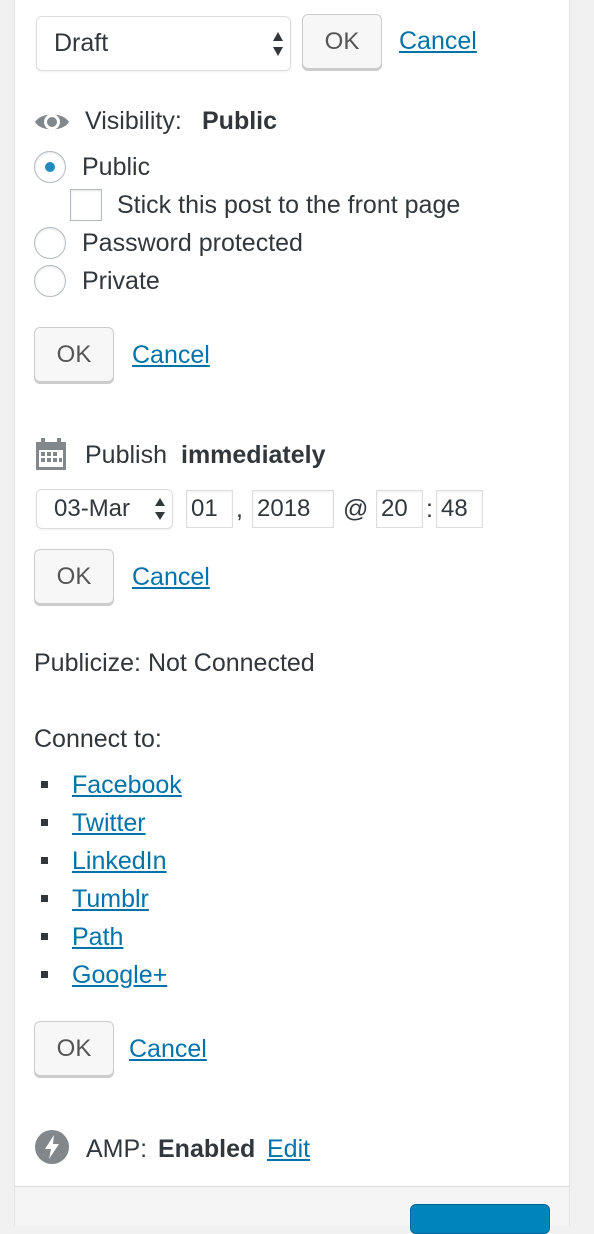 Image resolution: width=594 pixels, height=1234 pixels. What do you see at coordinates (192, 243) in the screenshot?
I see `radio-password-label: Password protected` at bounding box center [192, 243].